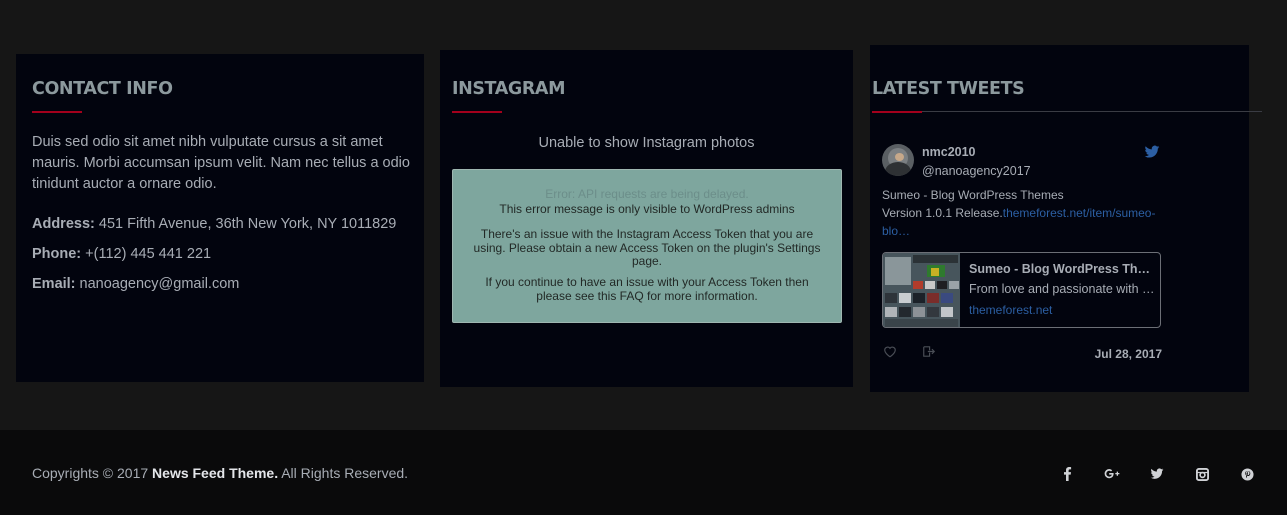  Describe the element at coordinates (63, 224) in the screenshot. I see `address-label: Address:` at that location.